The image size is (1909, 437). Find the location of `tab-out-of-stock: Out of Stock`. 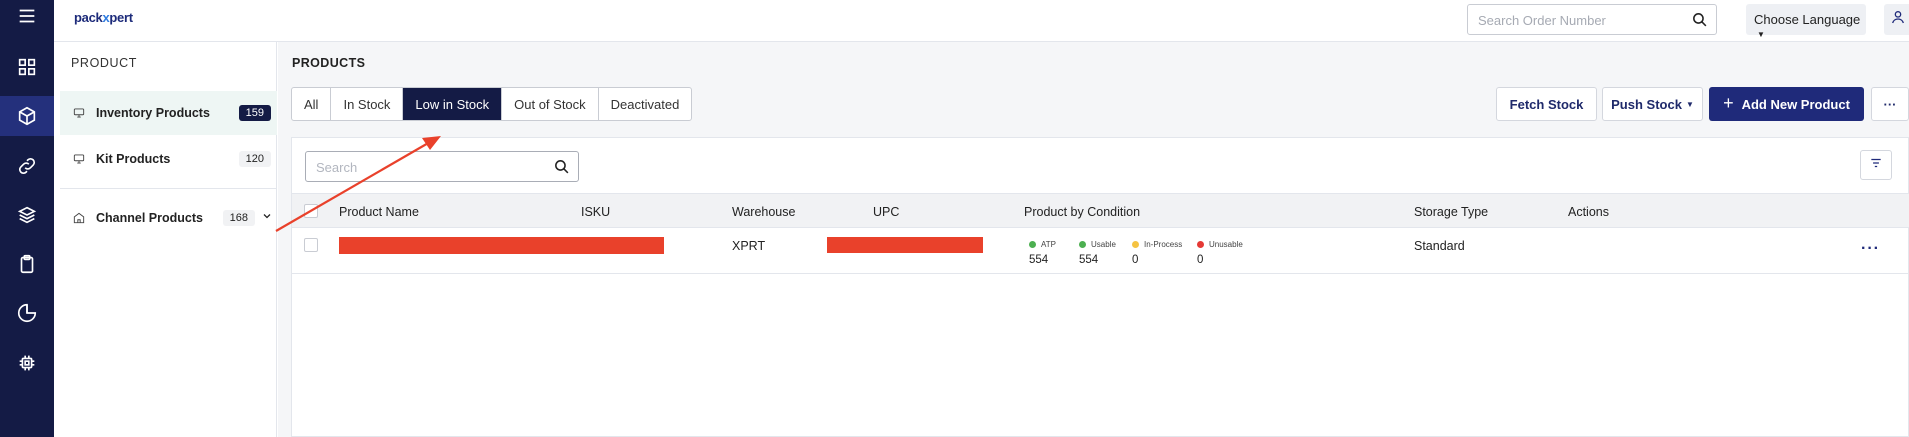

tab-out-of-stock: Out of Stock is located at coordinates (550, 104).